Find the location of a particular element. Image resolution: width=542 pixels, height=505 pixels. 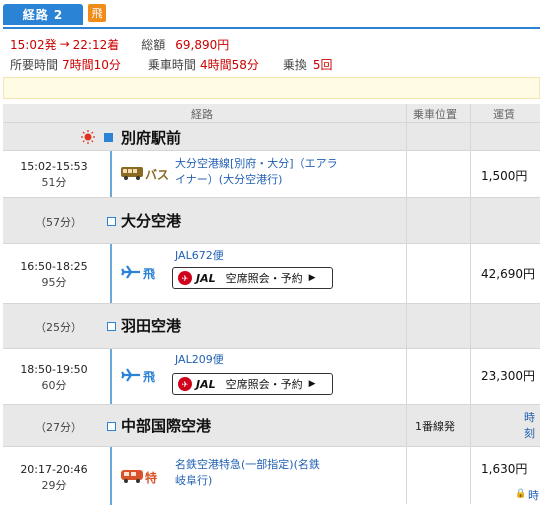

notice-bar is located at coordinates (271, 88).